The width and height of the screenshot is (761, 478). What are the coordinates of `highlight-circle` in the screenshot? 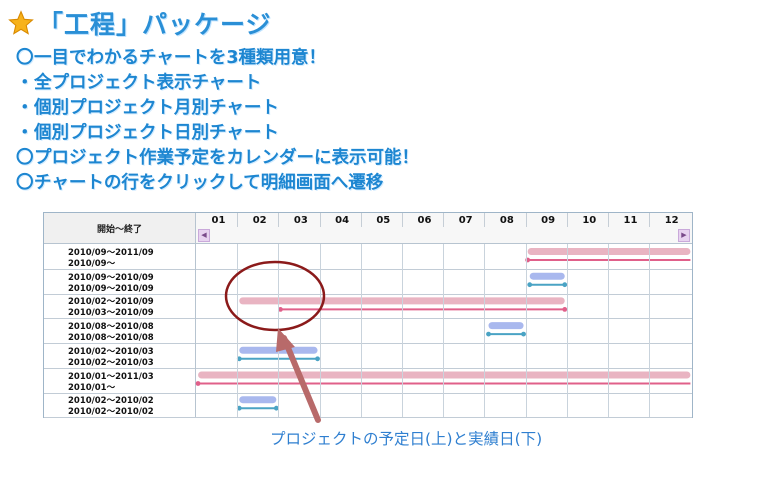 It's located at (275, 296).